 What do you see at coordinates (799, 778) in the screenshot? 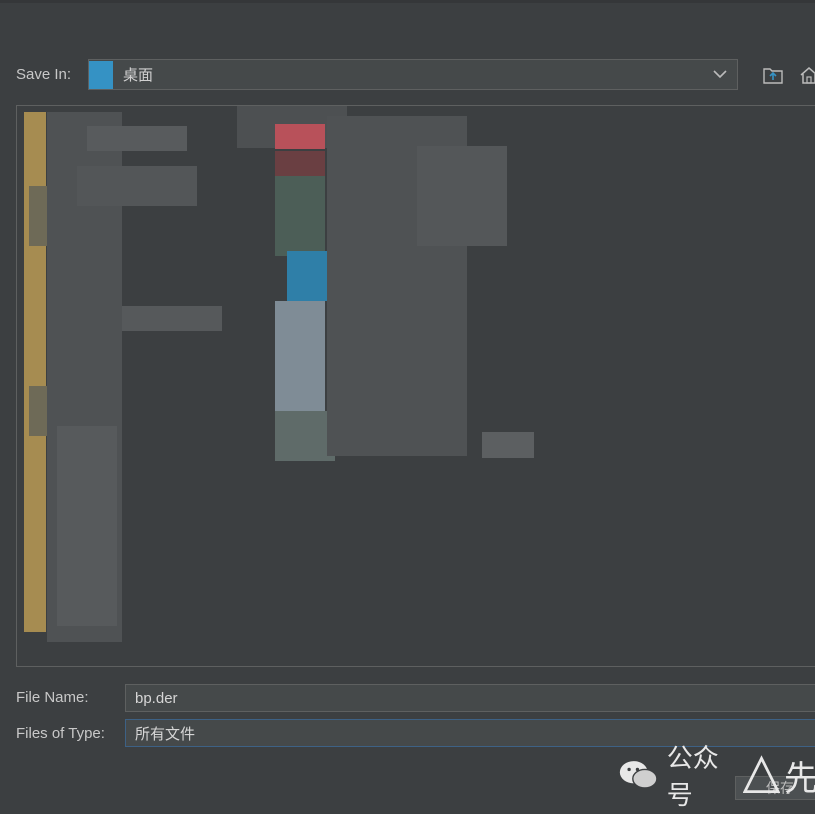
I see `watermark-text-2: 先` at bounding box center [799, 778].